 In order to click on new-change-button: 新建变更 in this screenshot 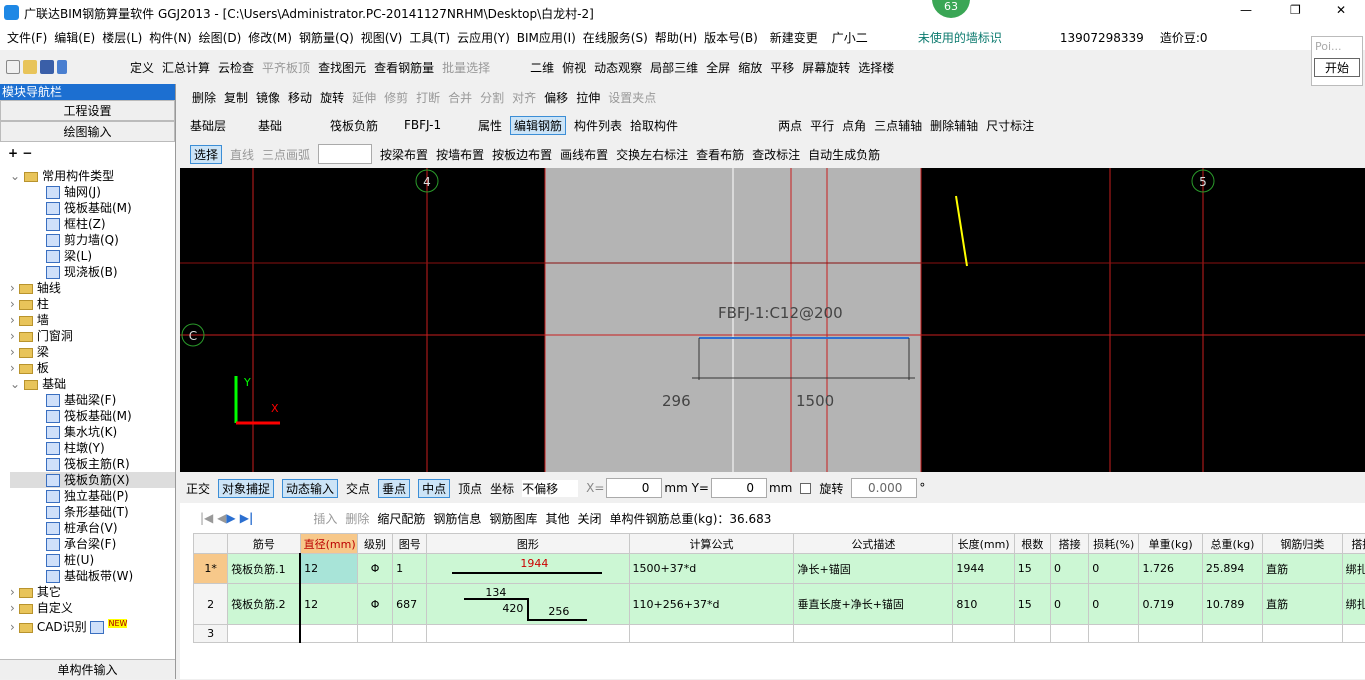, I will do `click(794, 37)`.